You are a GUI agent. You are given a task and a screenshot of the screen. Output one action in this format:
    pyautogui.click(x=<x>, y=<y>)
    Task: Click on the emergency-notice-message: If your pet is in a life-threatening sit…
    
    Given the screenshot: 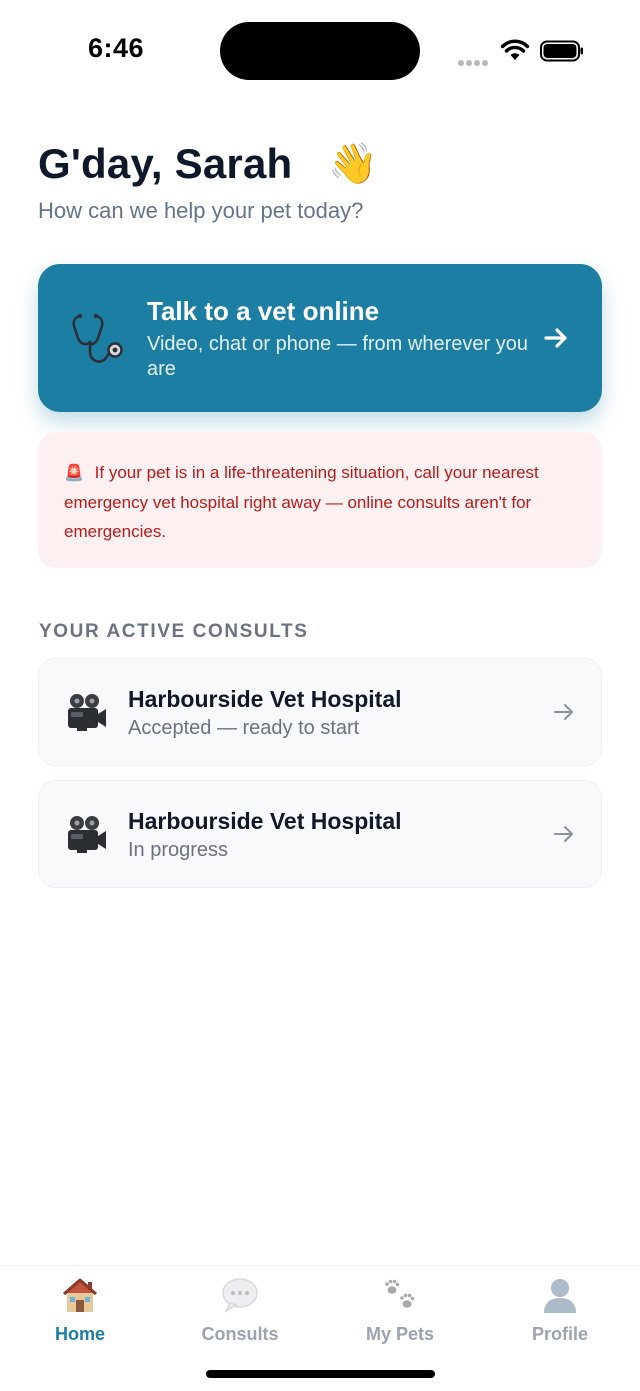 What is the action you would take?
    pyautogui.click(x=301, y=502)
    